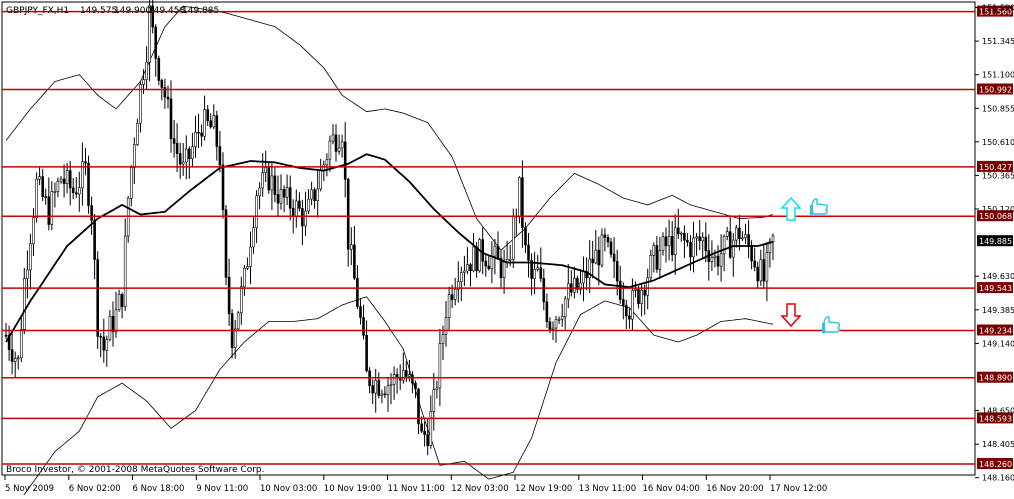 The height and width of the screenshot is (499, 1014). Describe the element at coordinates (995, 331) in the screenshot. I see `level-label: 149.234` at that location.